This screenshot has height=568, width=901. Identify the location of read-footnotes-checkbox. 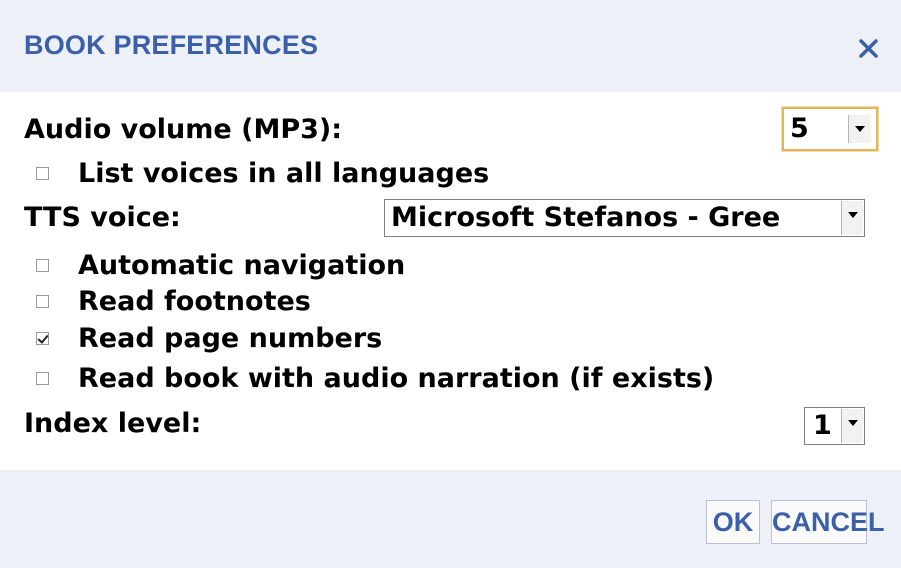
(42, 301).